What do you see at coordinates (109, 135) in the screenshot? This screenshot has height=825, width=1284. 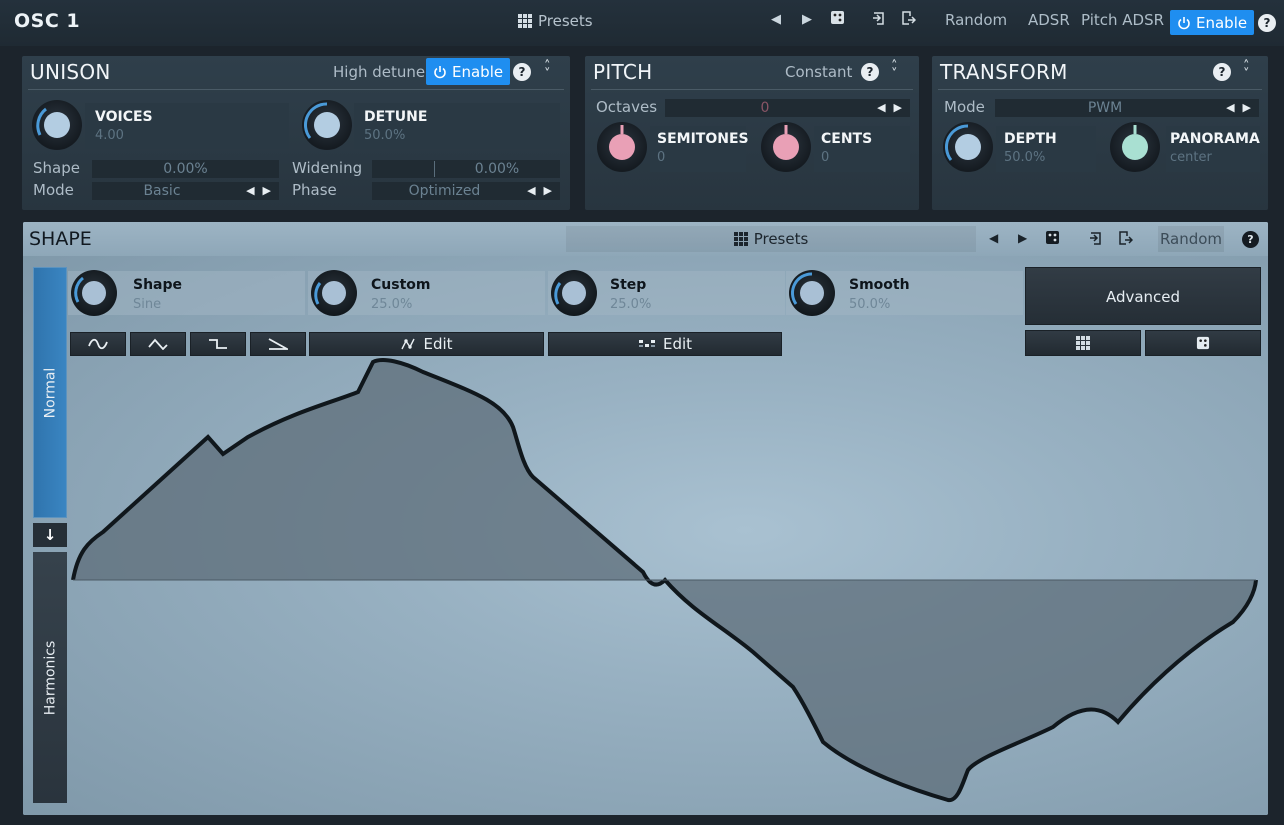 I see `voices-value: 4.00` at bounding box center [109, 135].